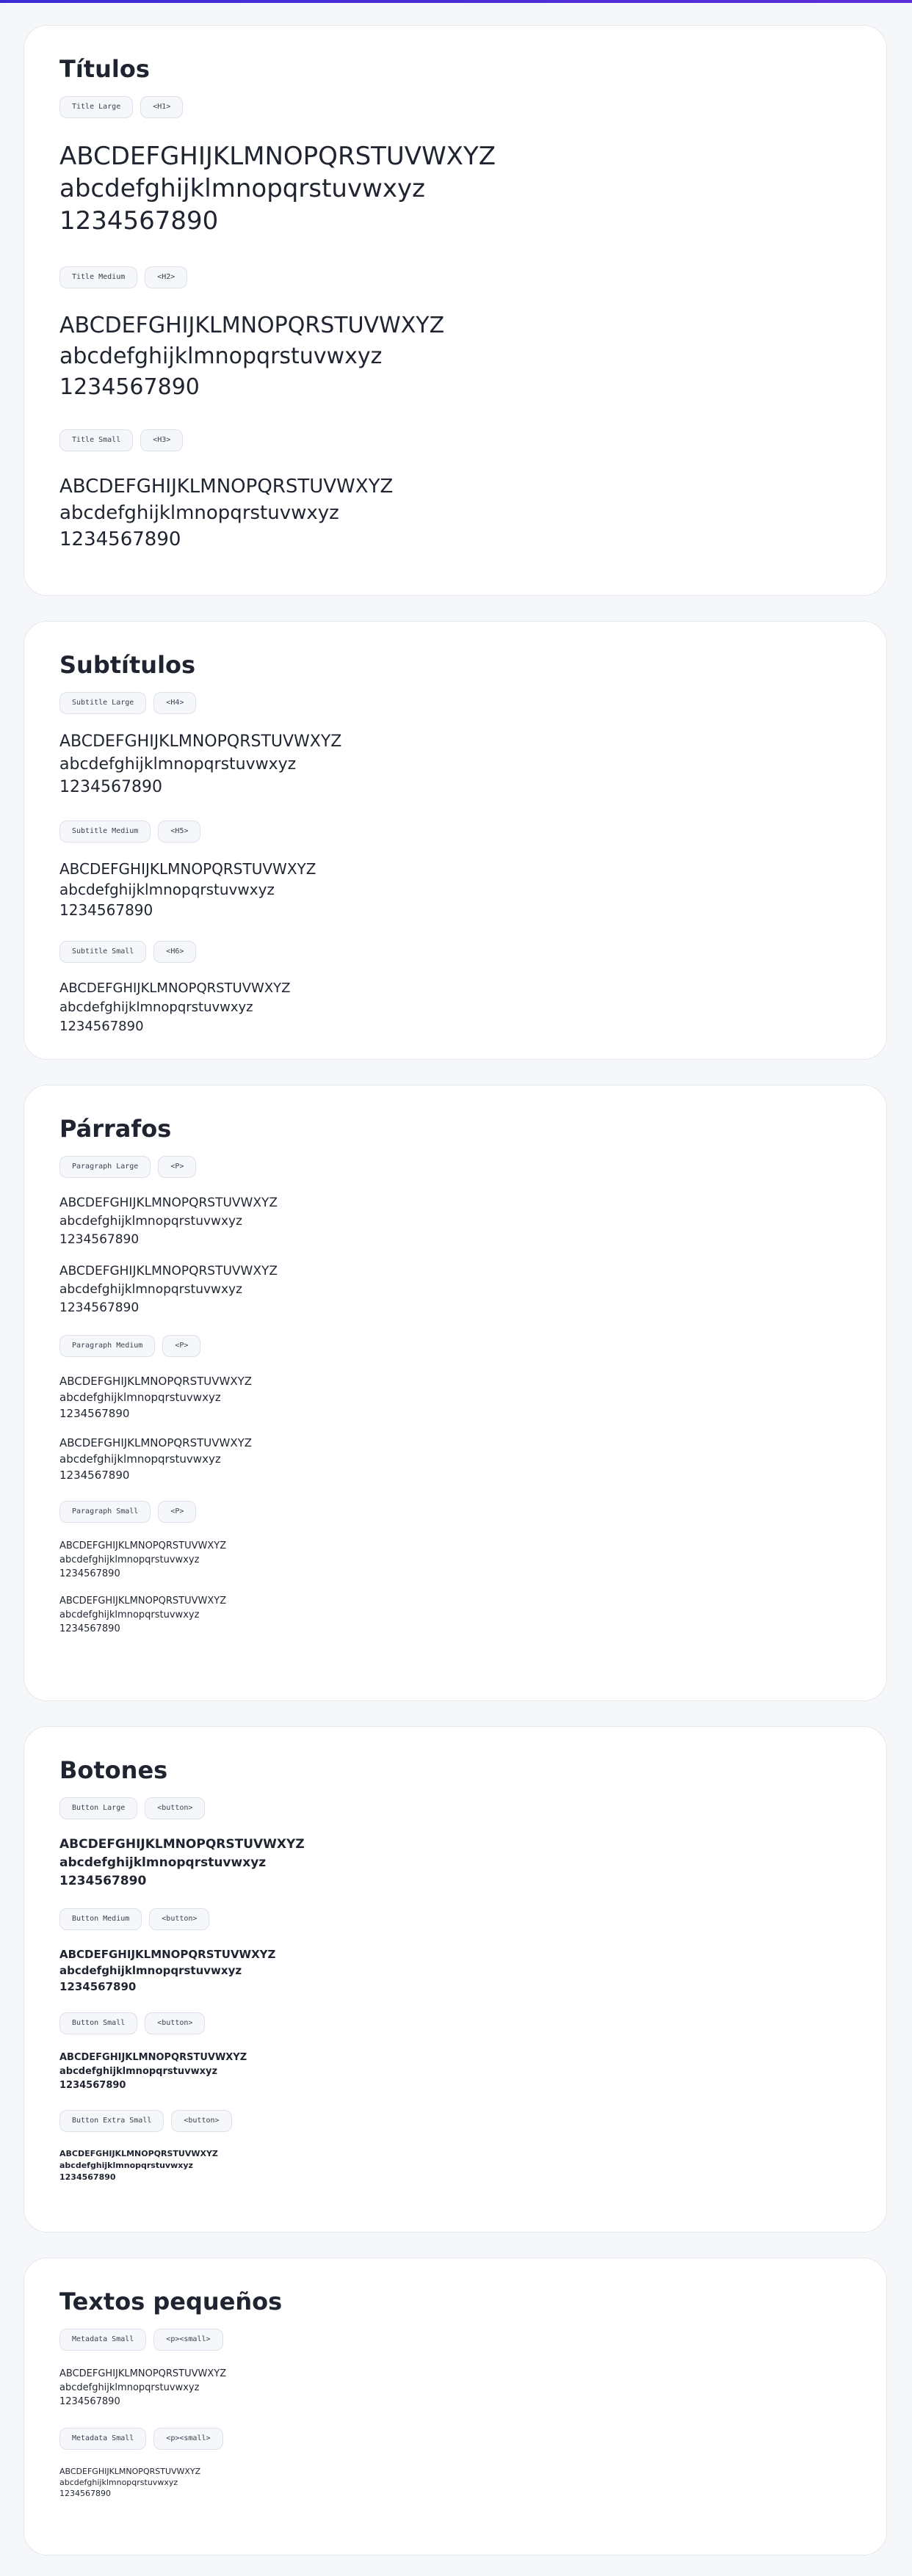  Describe the element at coordinates (175, 703) in the screenshot. I see `html-tag-badge: <H4>` at that location.